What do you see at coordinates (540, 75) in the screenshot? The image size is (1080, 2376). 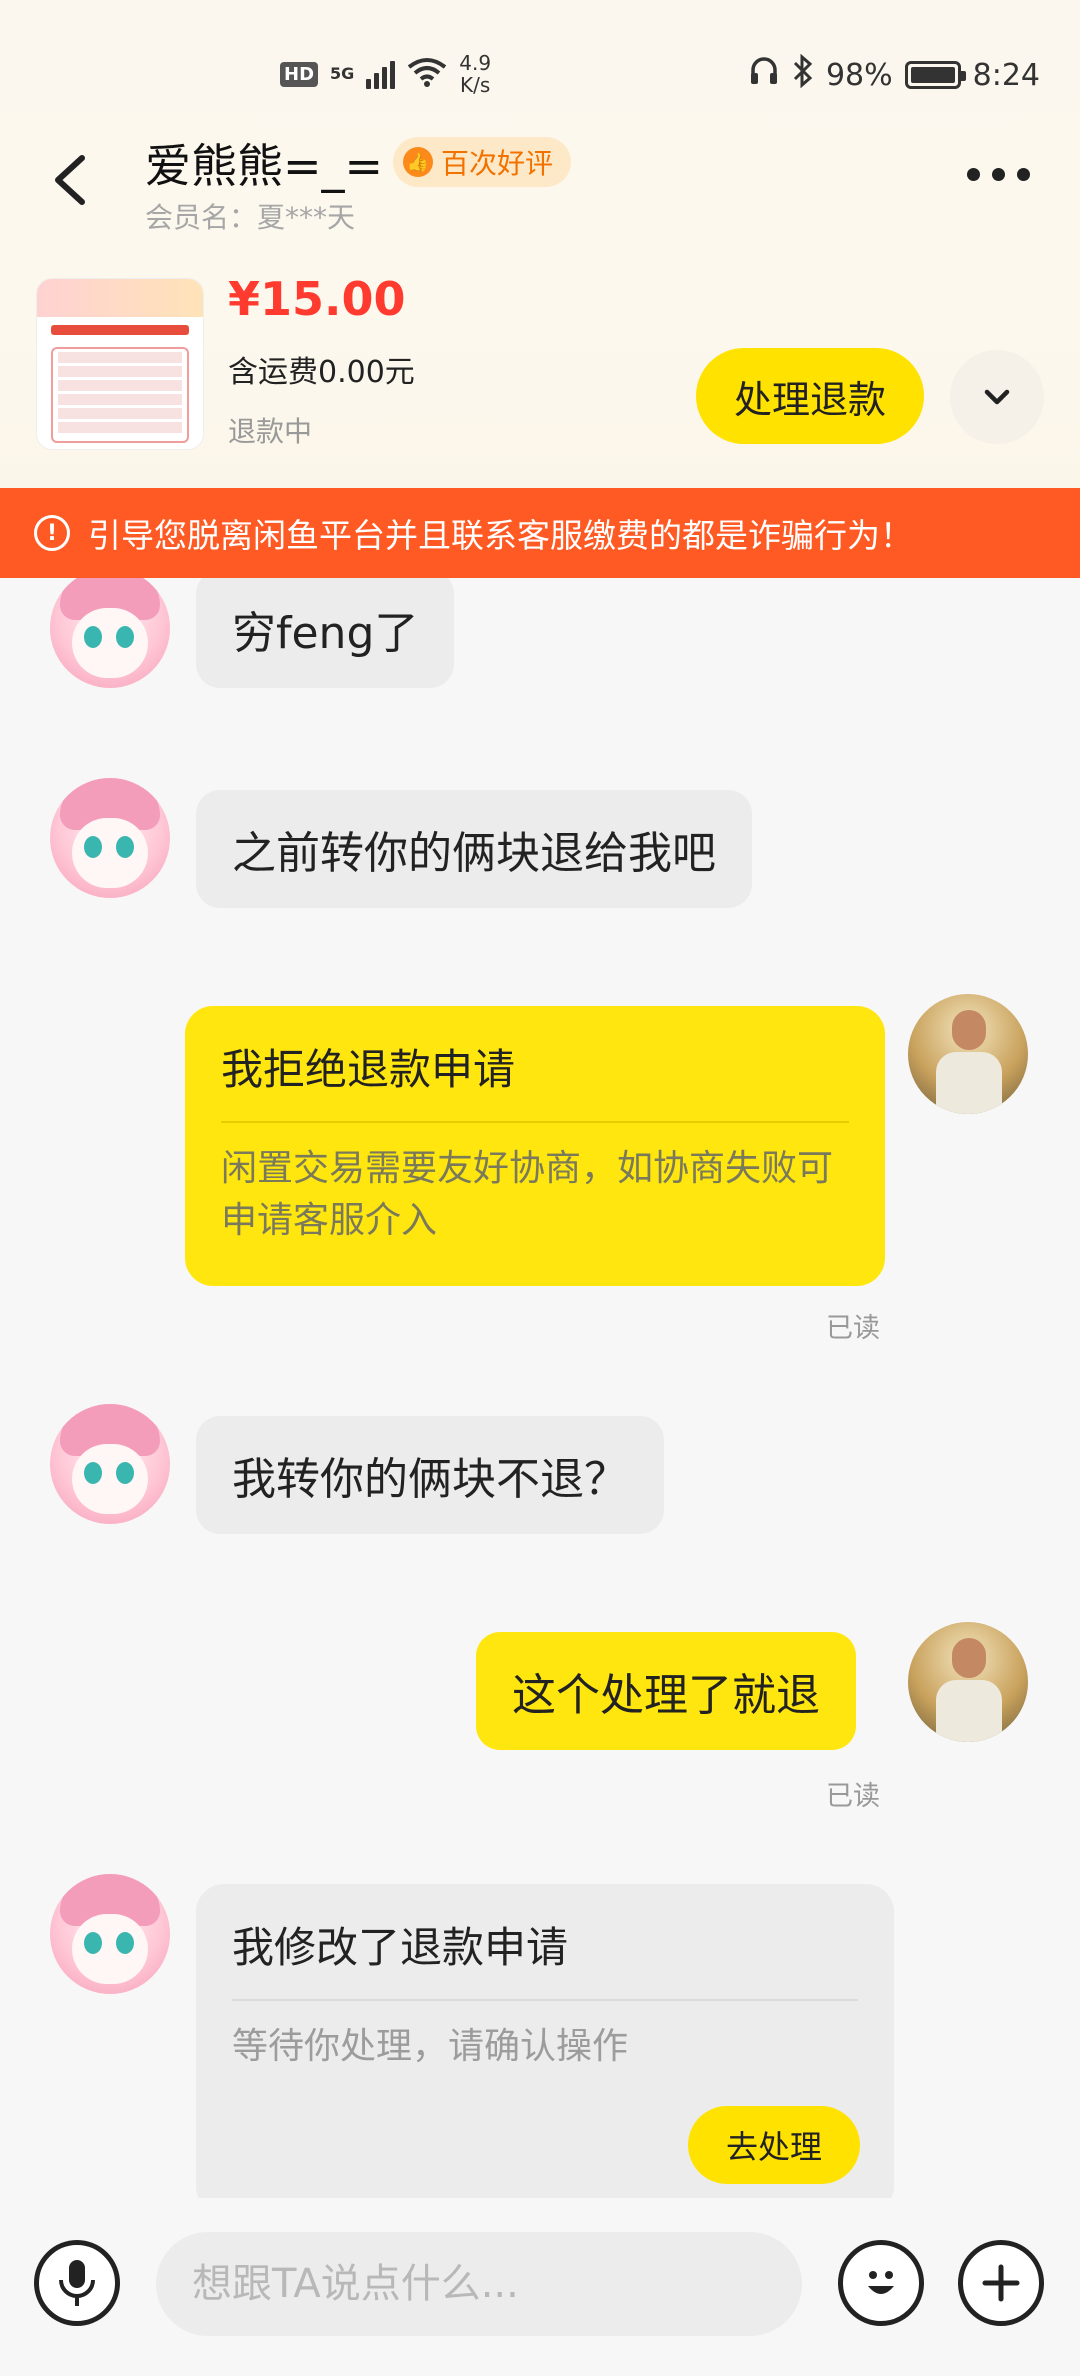 I see `status-bar: HD 5G 4.9 K/s 98% 8:24` at bounding box center [540, 75].